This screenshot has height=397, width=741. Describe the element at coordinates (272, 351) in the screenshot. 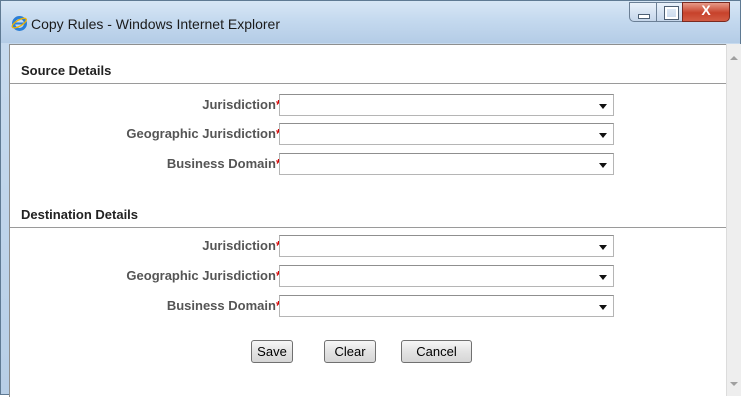

I see `save-button: Save` at that location.